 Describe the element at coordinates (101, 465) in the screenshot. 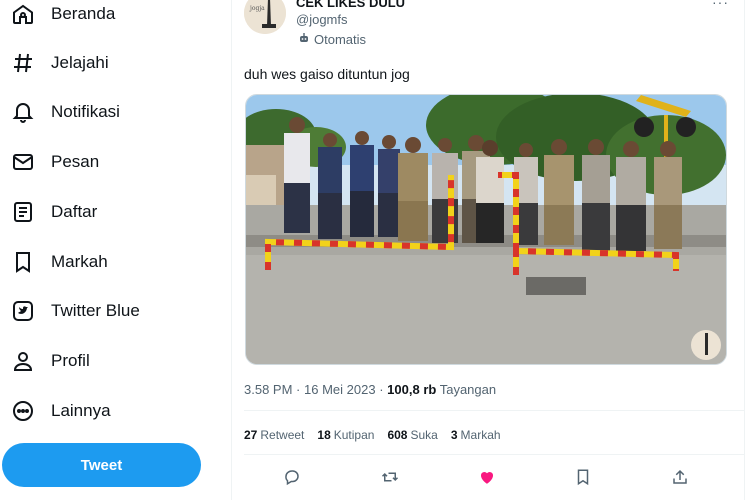

I see `tweet-button: Tweet` at that location.